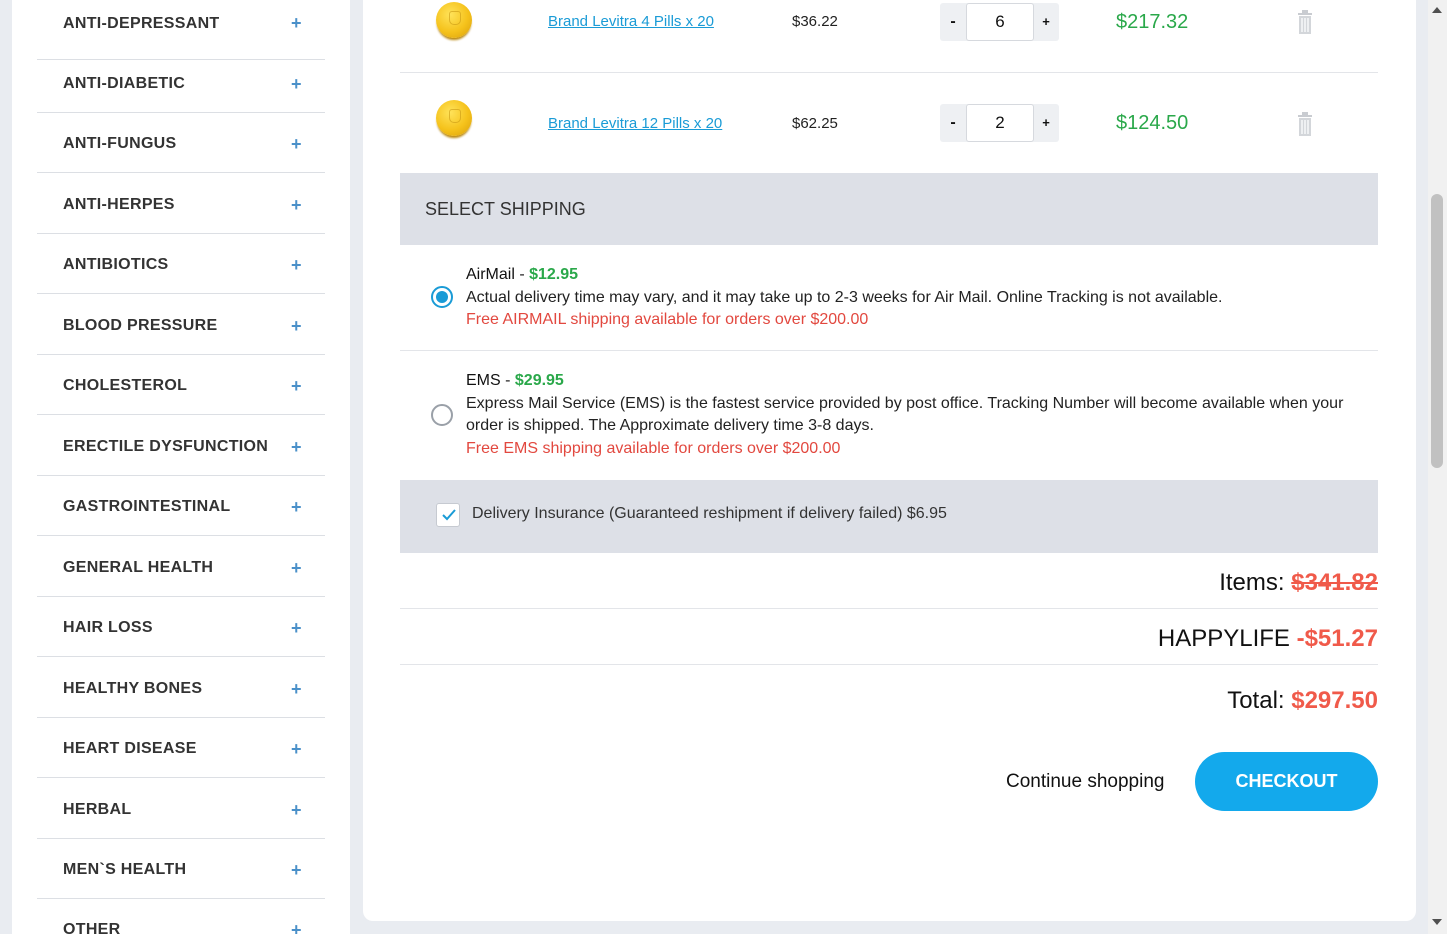 The height and width of the screenshot is (934, 1447). Describe the element at coordinates (442, 297) in the screenshot. I see `airmail-radio` at that location.